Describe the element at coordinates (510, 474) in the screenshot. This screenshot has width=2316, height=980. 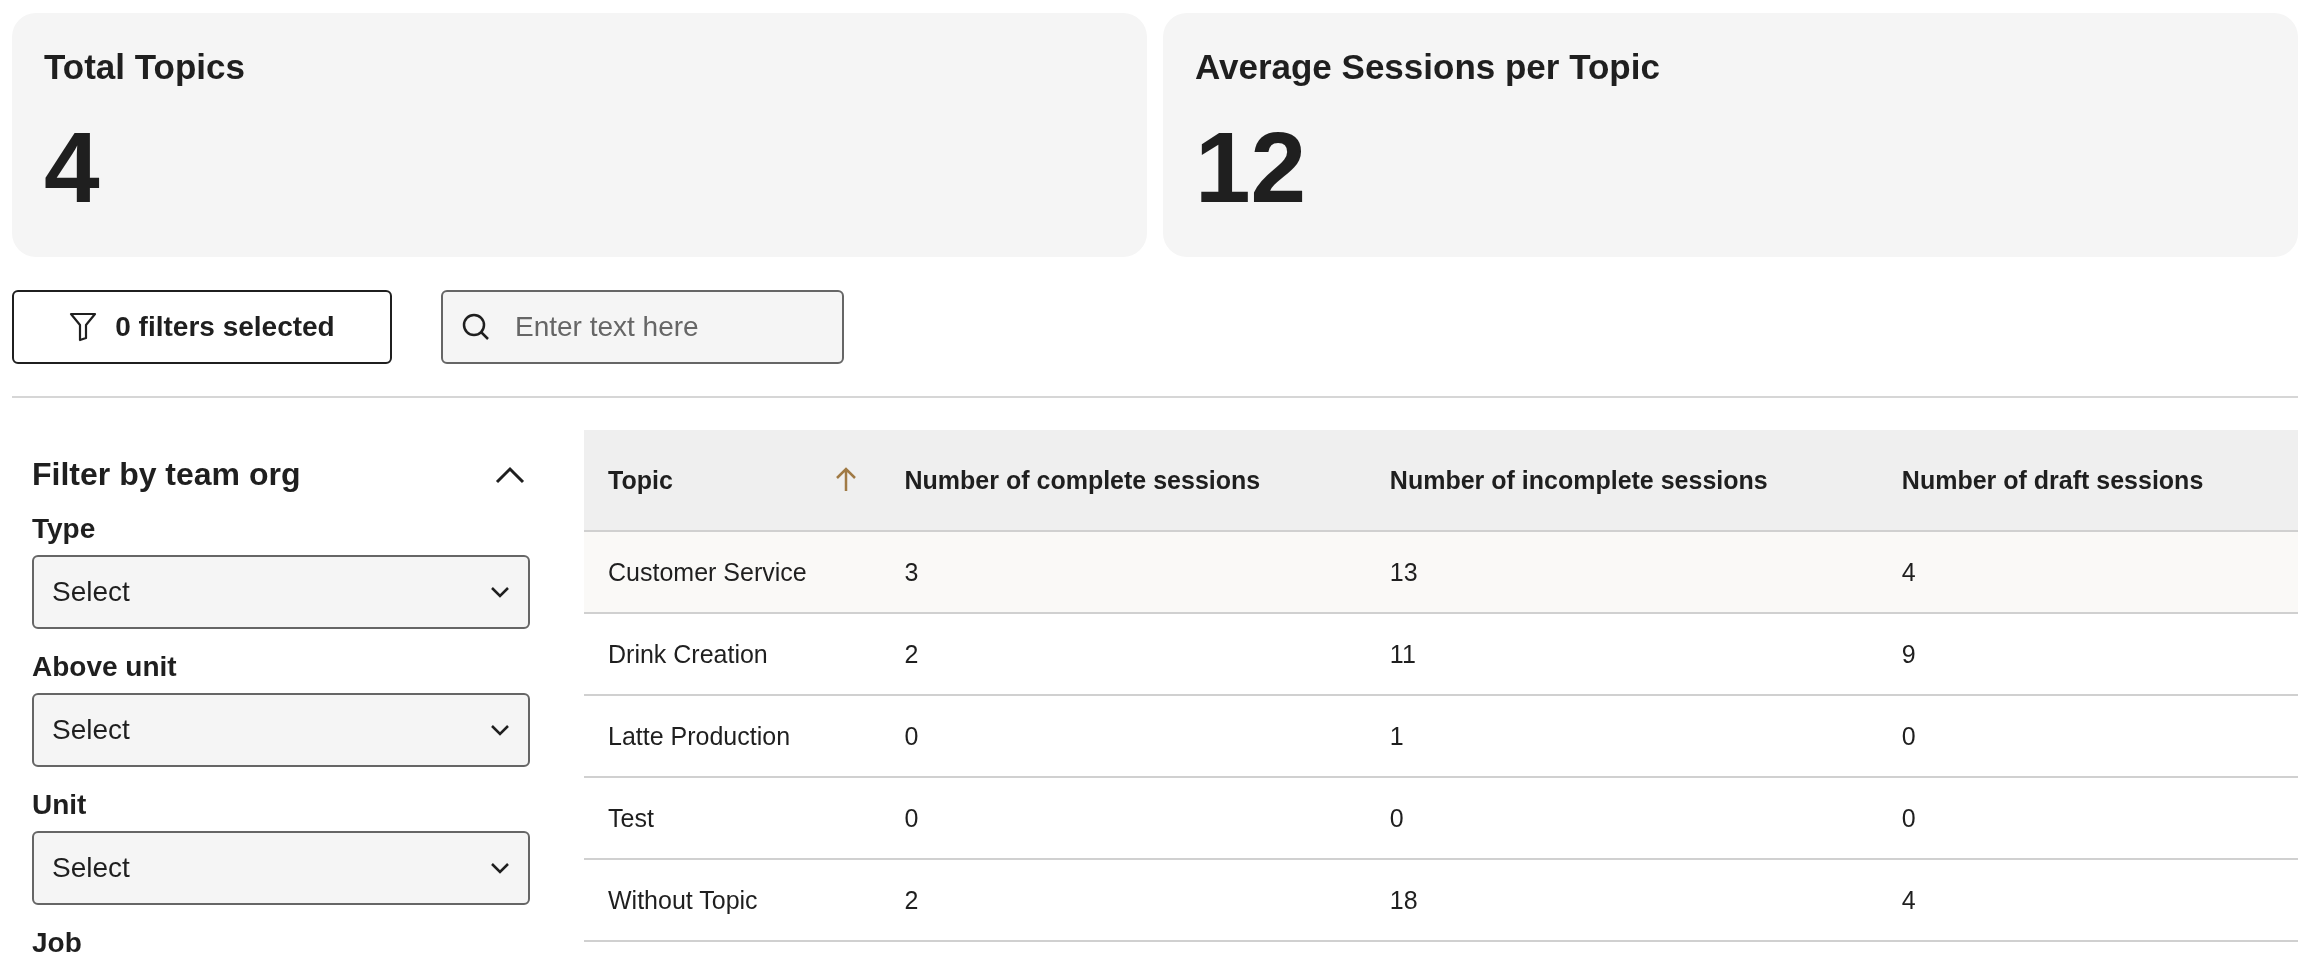
I see `chevron-up-icon` at that location.